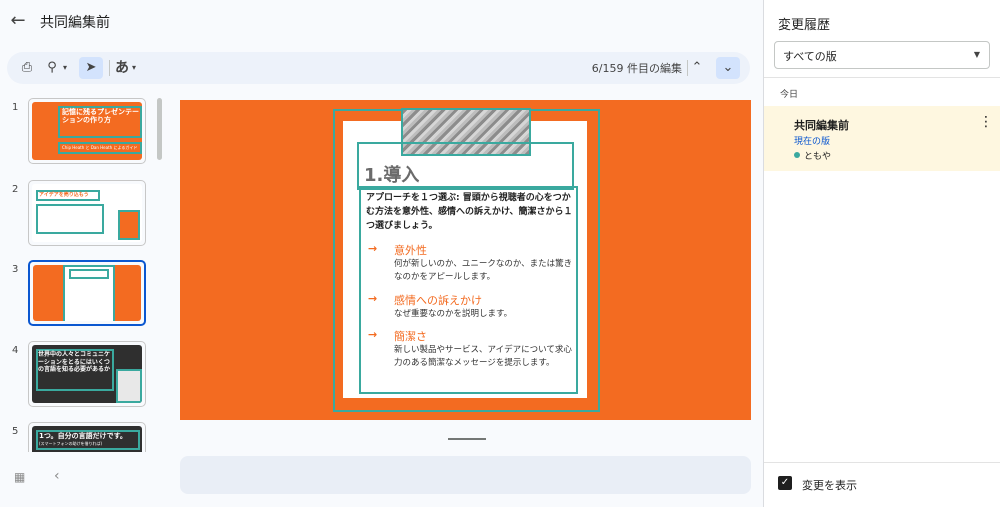  Describe the element at coordinates (18, 21) in the screenshot. I see `back-arrow-icon: ←` at that location.